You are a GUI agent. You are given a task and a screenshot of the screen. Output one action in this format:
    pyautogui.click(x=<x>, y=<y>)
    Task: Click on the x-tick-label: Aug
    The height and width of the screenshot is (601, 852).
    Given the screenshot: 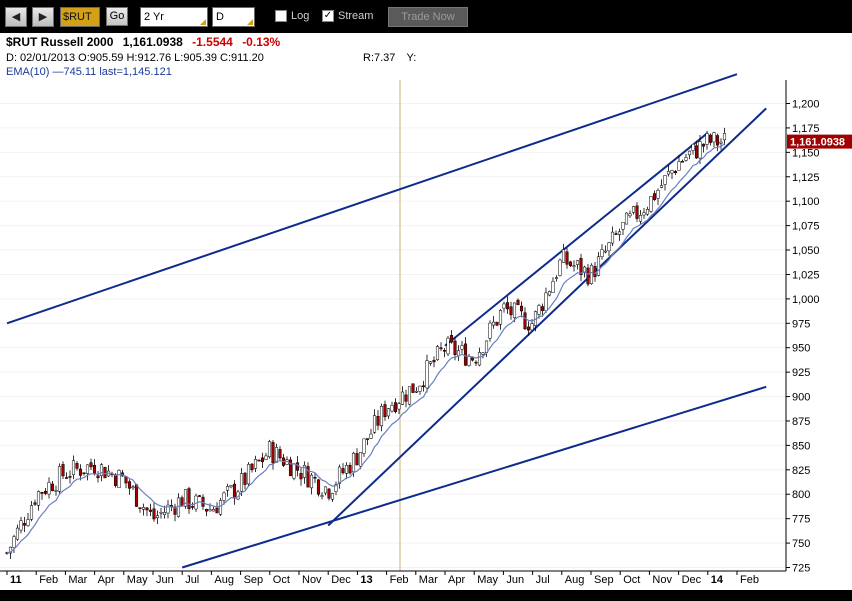 What is the action you would take?
    pyautogui.click(x=575, y=580)
    